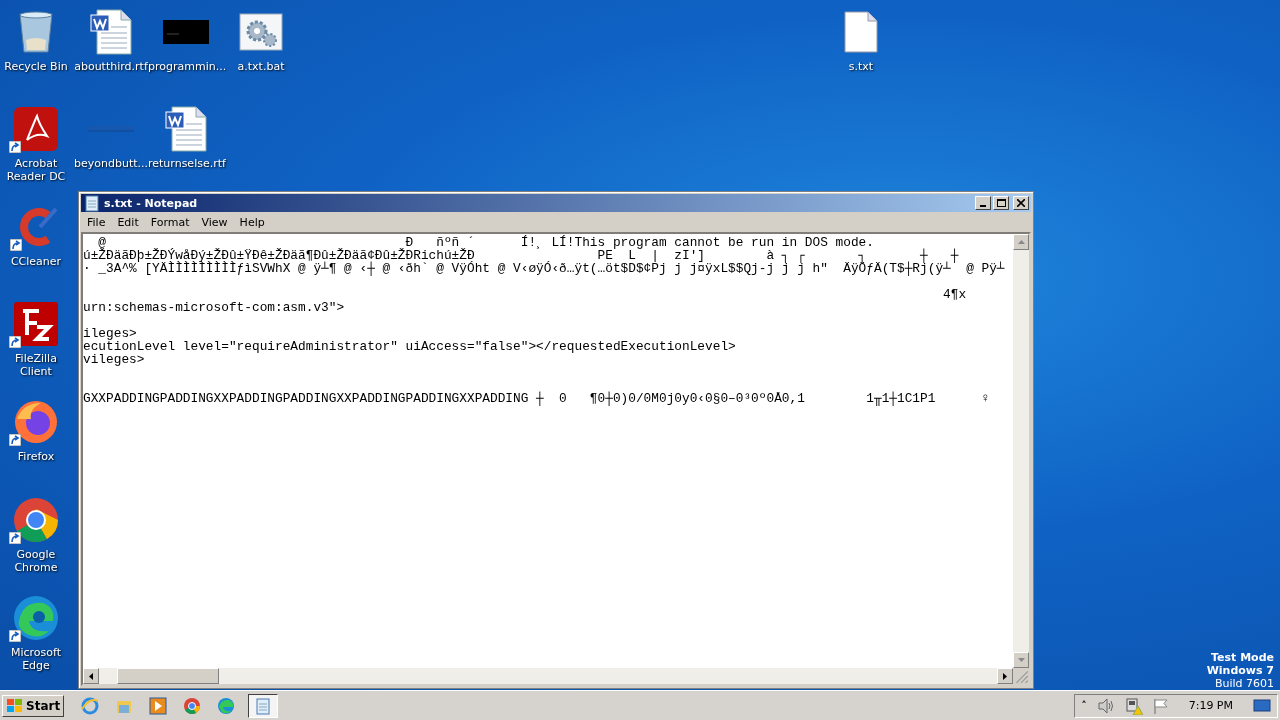  What do you see at coordinates (1021, 676) in the screenshot?
I see `resize-grip-icon` at bounding box center [1021, 676].